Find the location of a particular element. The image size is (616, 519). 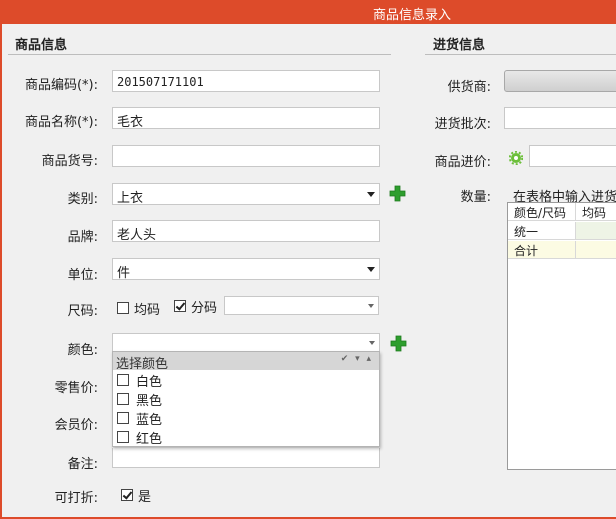

grid-header-row: 颜色/尺码 均码 is located at coordinates (562, 212).